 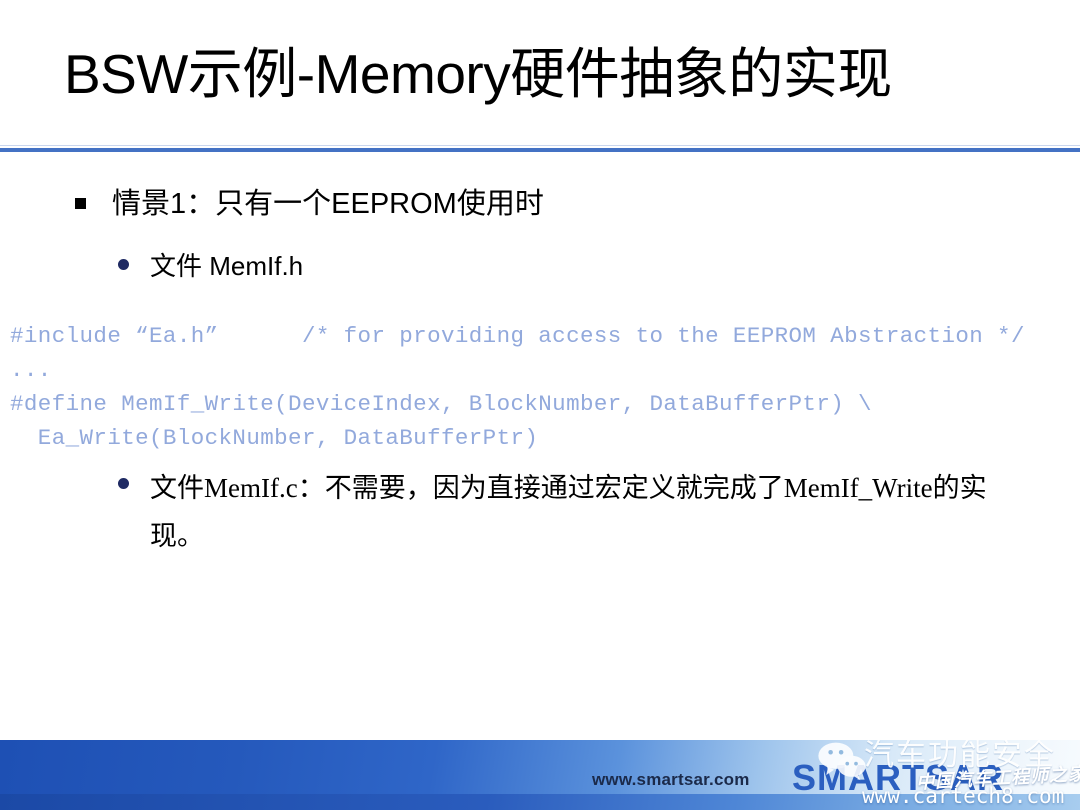 I want to click on smartsar-logo: SMARTSAR, so click(x=898, y=777).